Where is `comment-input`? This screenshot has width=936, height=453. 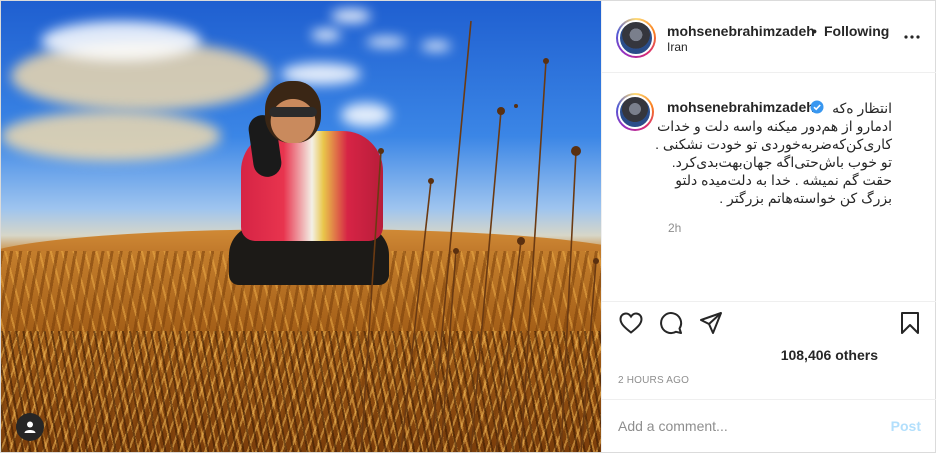 comment-input is located at coordinates (748, 426).